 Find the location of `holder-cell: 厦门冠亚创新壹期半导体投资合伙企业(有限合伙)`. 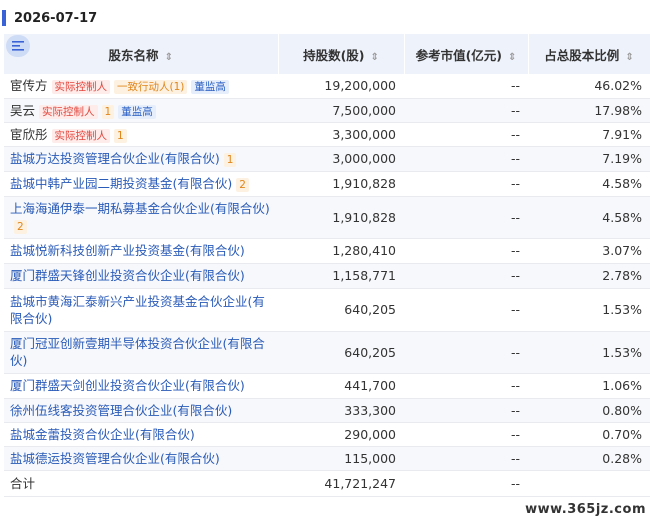

holder-cell: 厦门冠亚创新壹期半导体投资合伙企业(有限合伙) is located at coordinates (141, 352).